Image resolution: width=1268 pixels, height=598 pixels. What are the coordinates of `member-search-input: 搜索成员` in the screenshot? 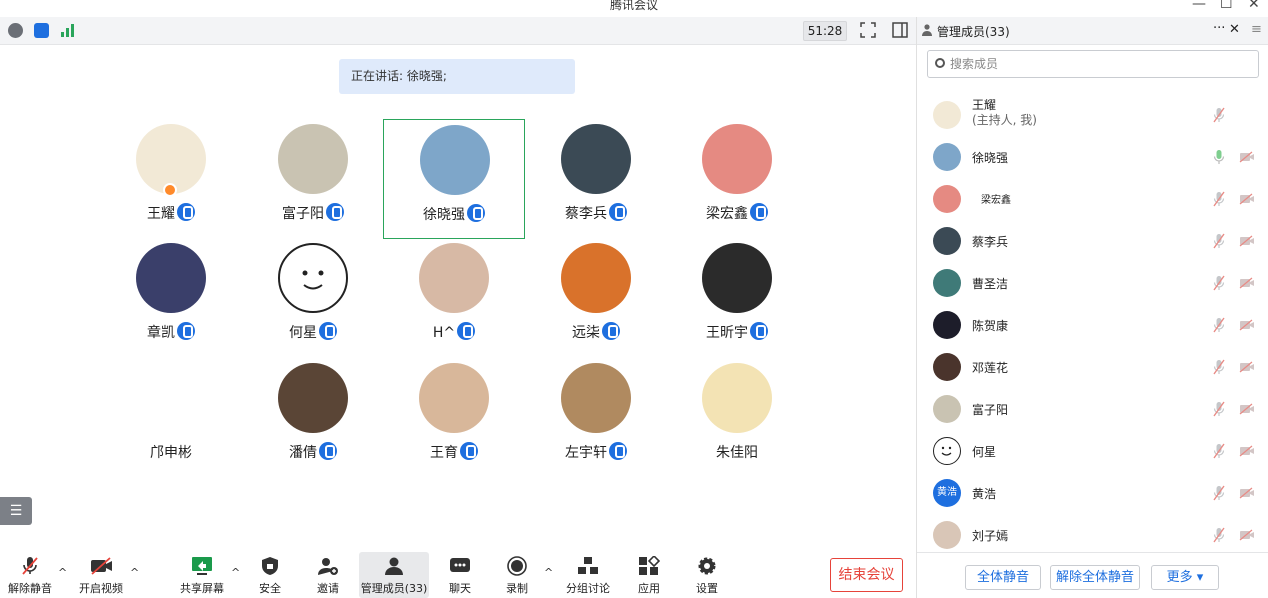 It's located at (1093, 64).